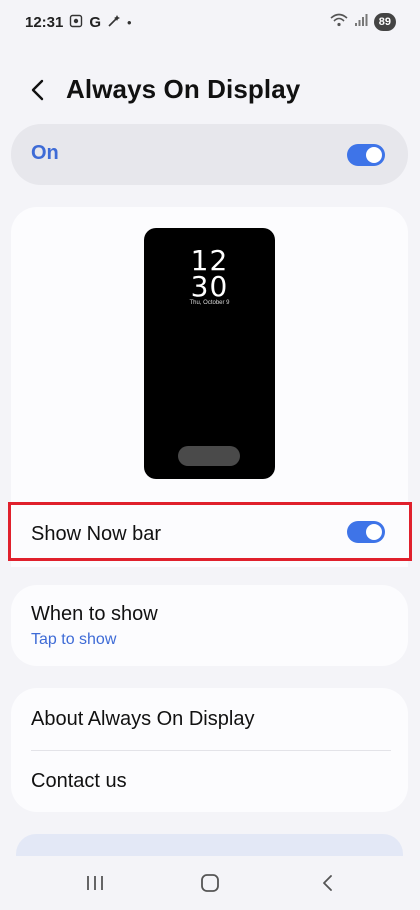  What do you see at coordinates (209, 286) in the screenshot?
I see `preview-minute: 30` at bounding box center [209, 286].